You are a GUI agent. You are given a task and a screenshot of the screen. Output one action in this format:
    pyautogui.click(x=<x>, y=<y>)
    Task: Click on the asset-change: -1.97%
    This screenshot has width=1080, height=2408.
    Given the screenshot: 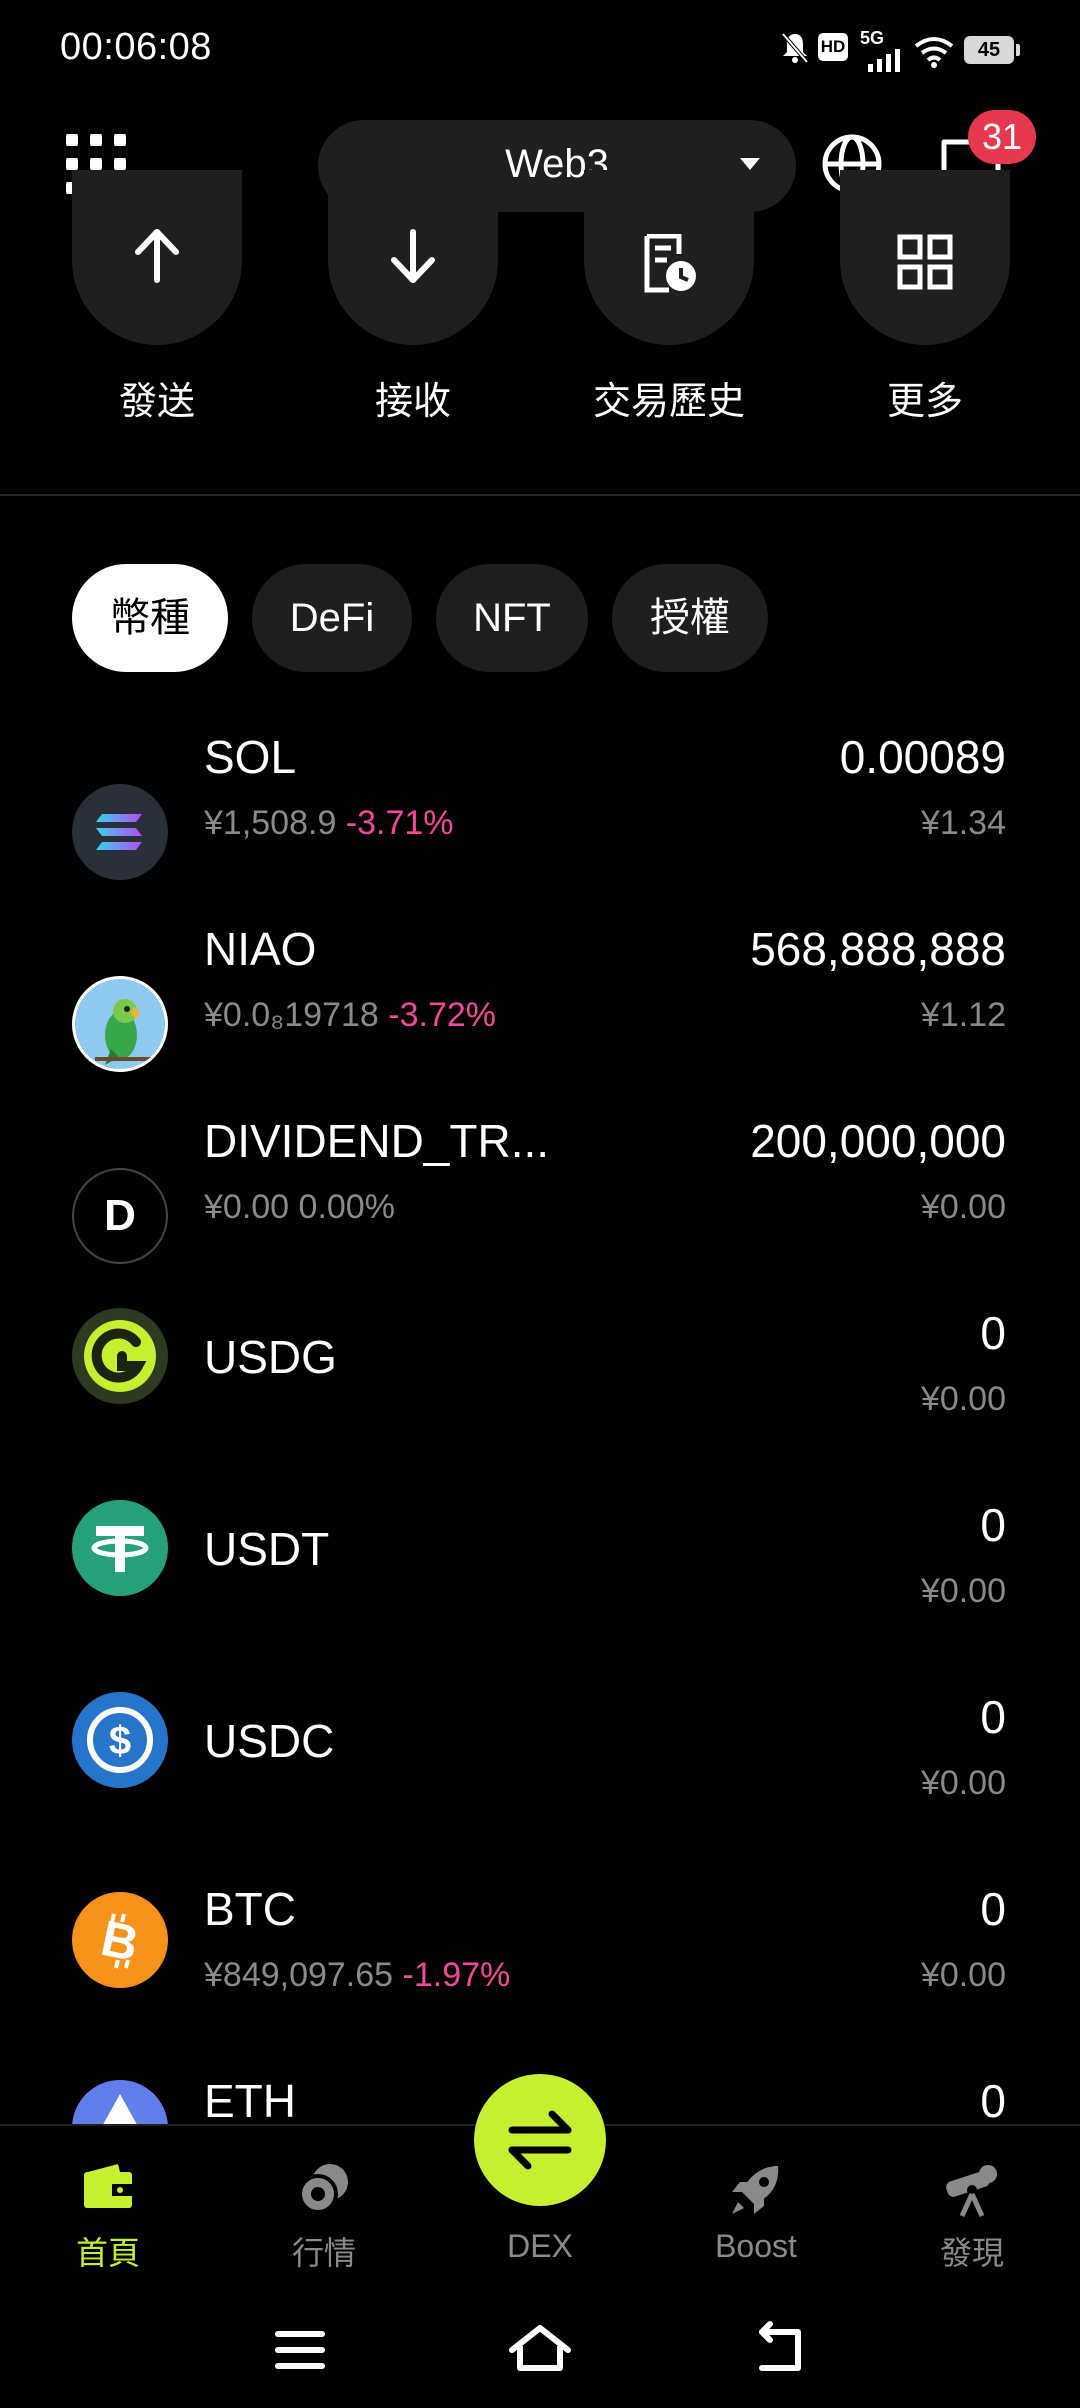 What is the action you would take?
    pyautogui.click(x=456, y=1975)
    